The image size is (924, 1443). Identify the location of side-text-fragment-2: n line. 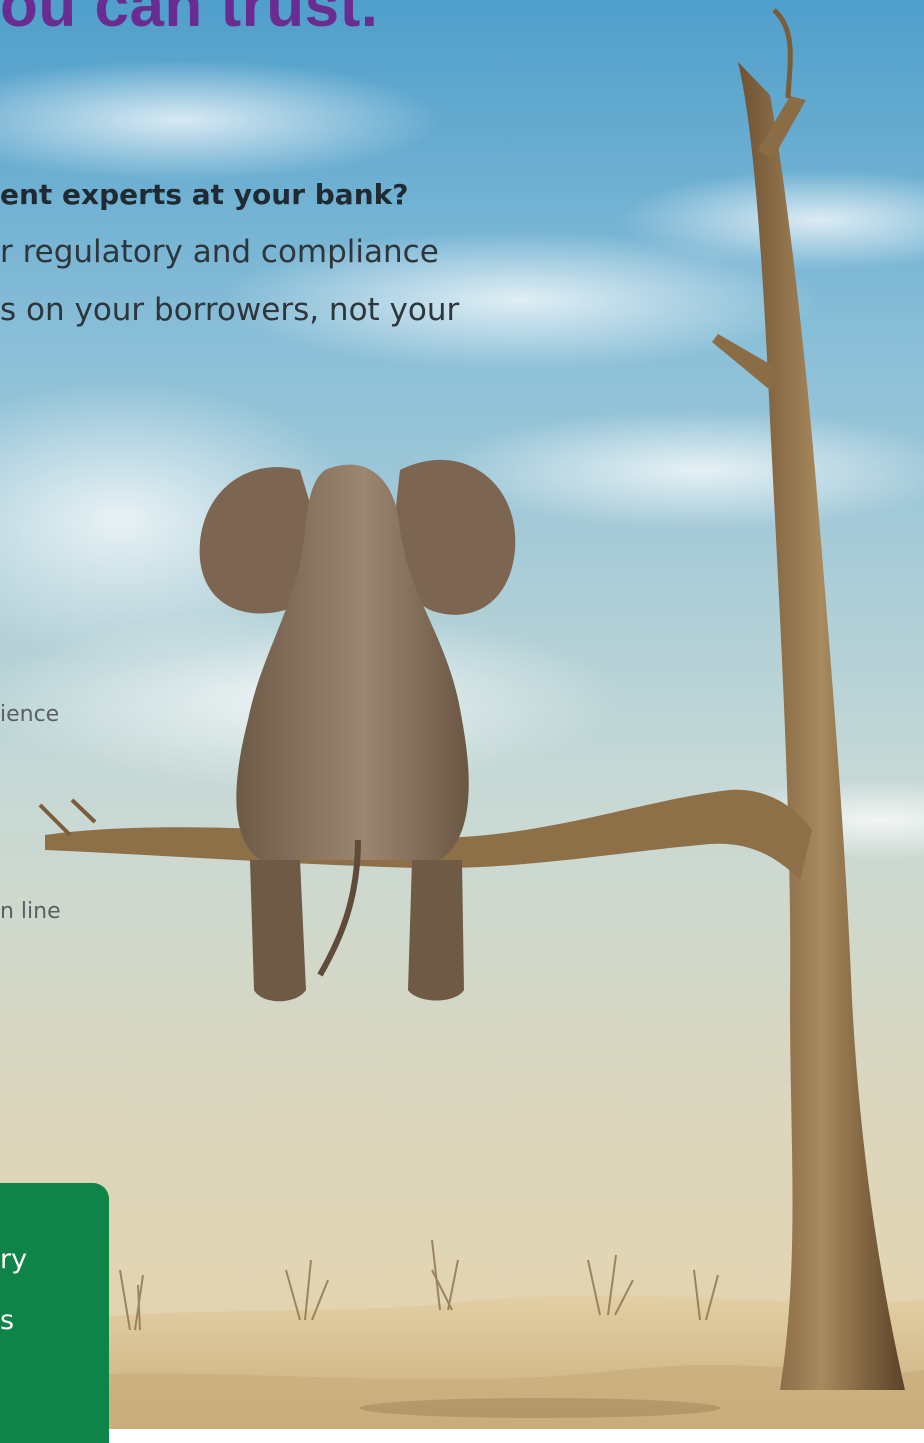
(30, 911).